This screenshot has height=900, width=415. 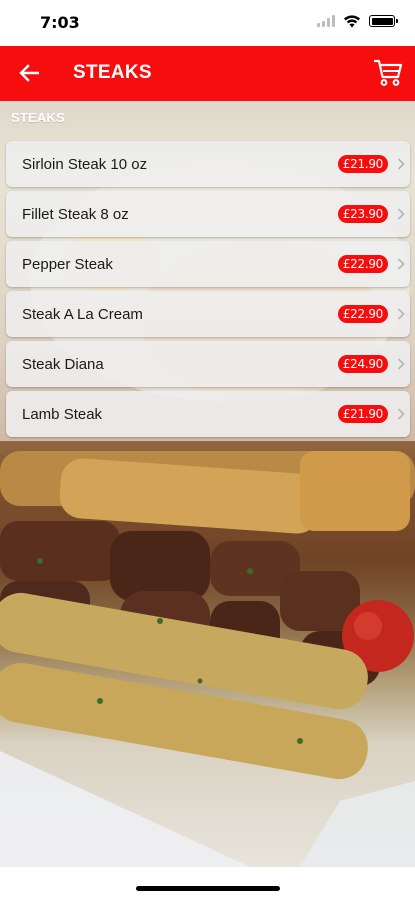 I want to click on menu-item: Steak Diana £24.90, so click(x=208, y=364).